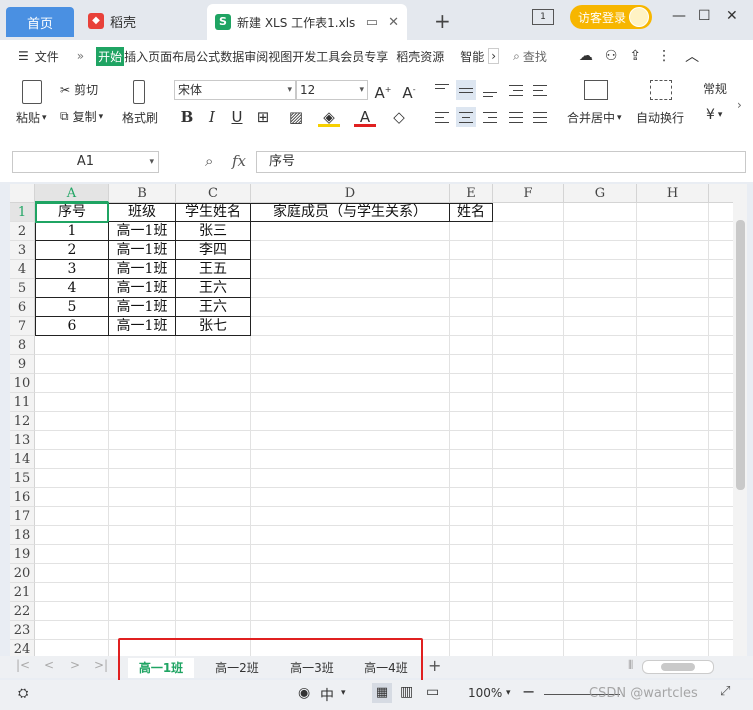 The width and height of the screenshot is (753, 710). Describe the element at coordinates (235, 90) in the screenshot. I see `font-name-select: 宋体 ▾` at that location.